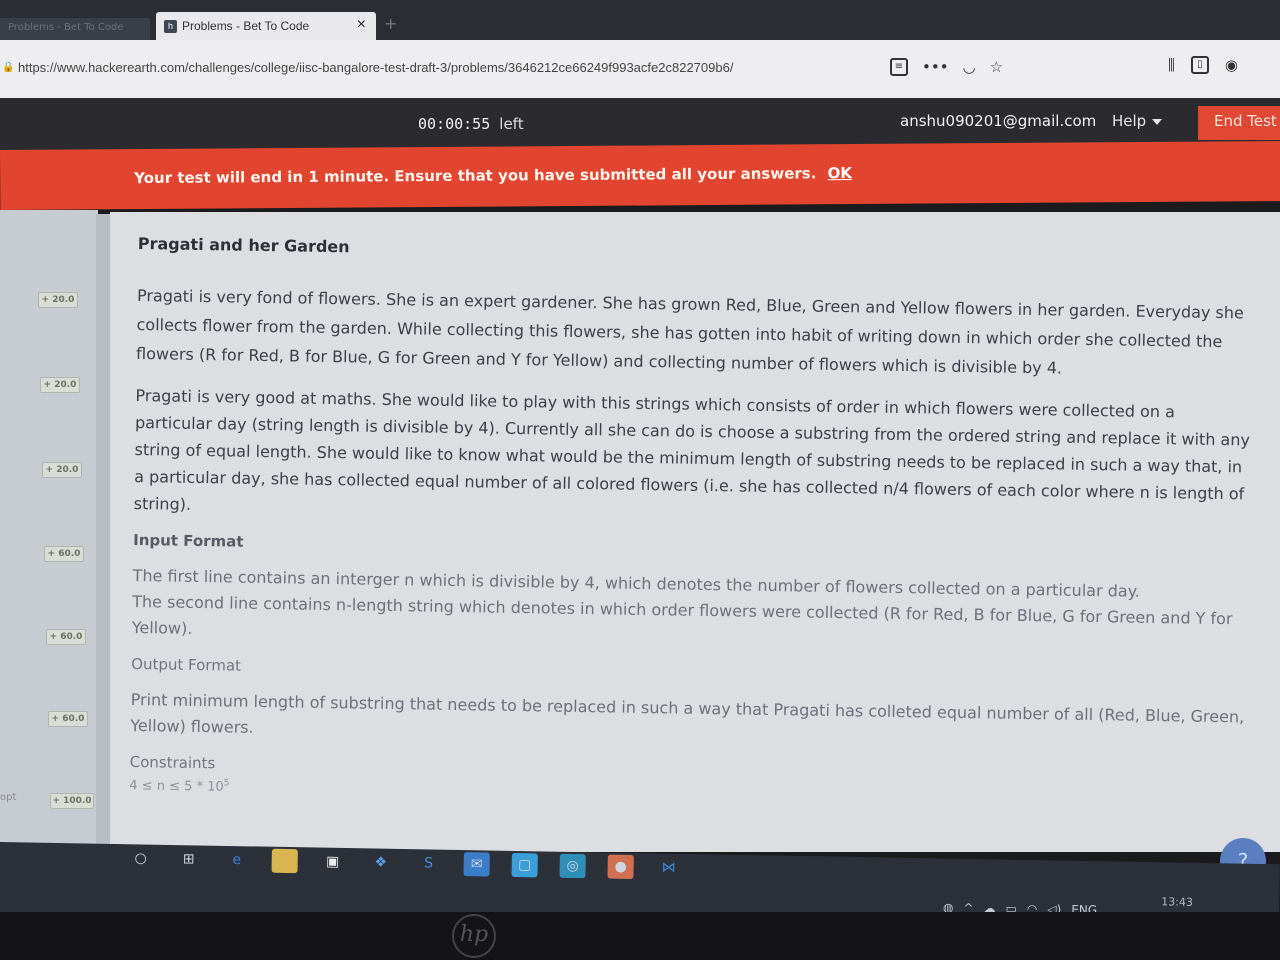  I want to click on hackerearth-favicon-icon: h, so click(170, 26).